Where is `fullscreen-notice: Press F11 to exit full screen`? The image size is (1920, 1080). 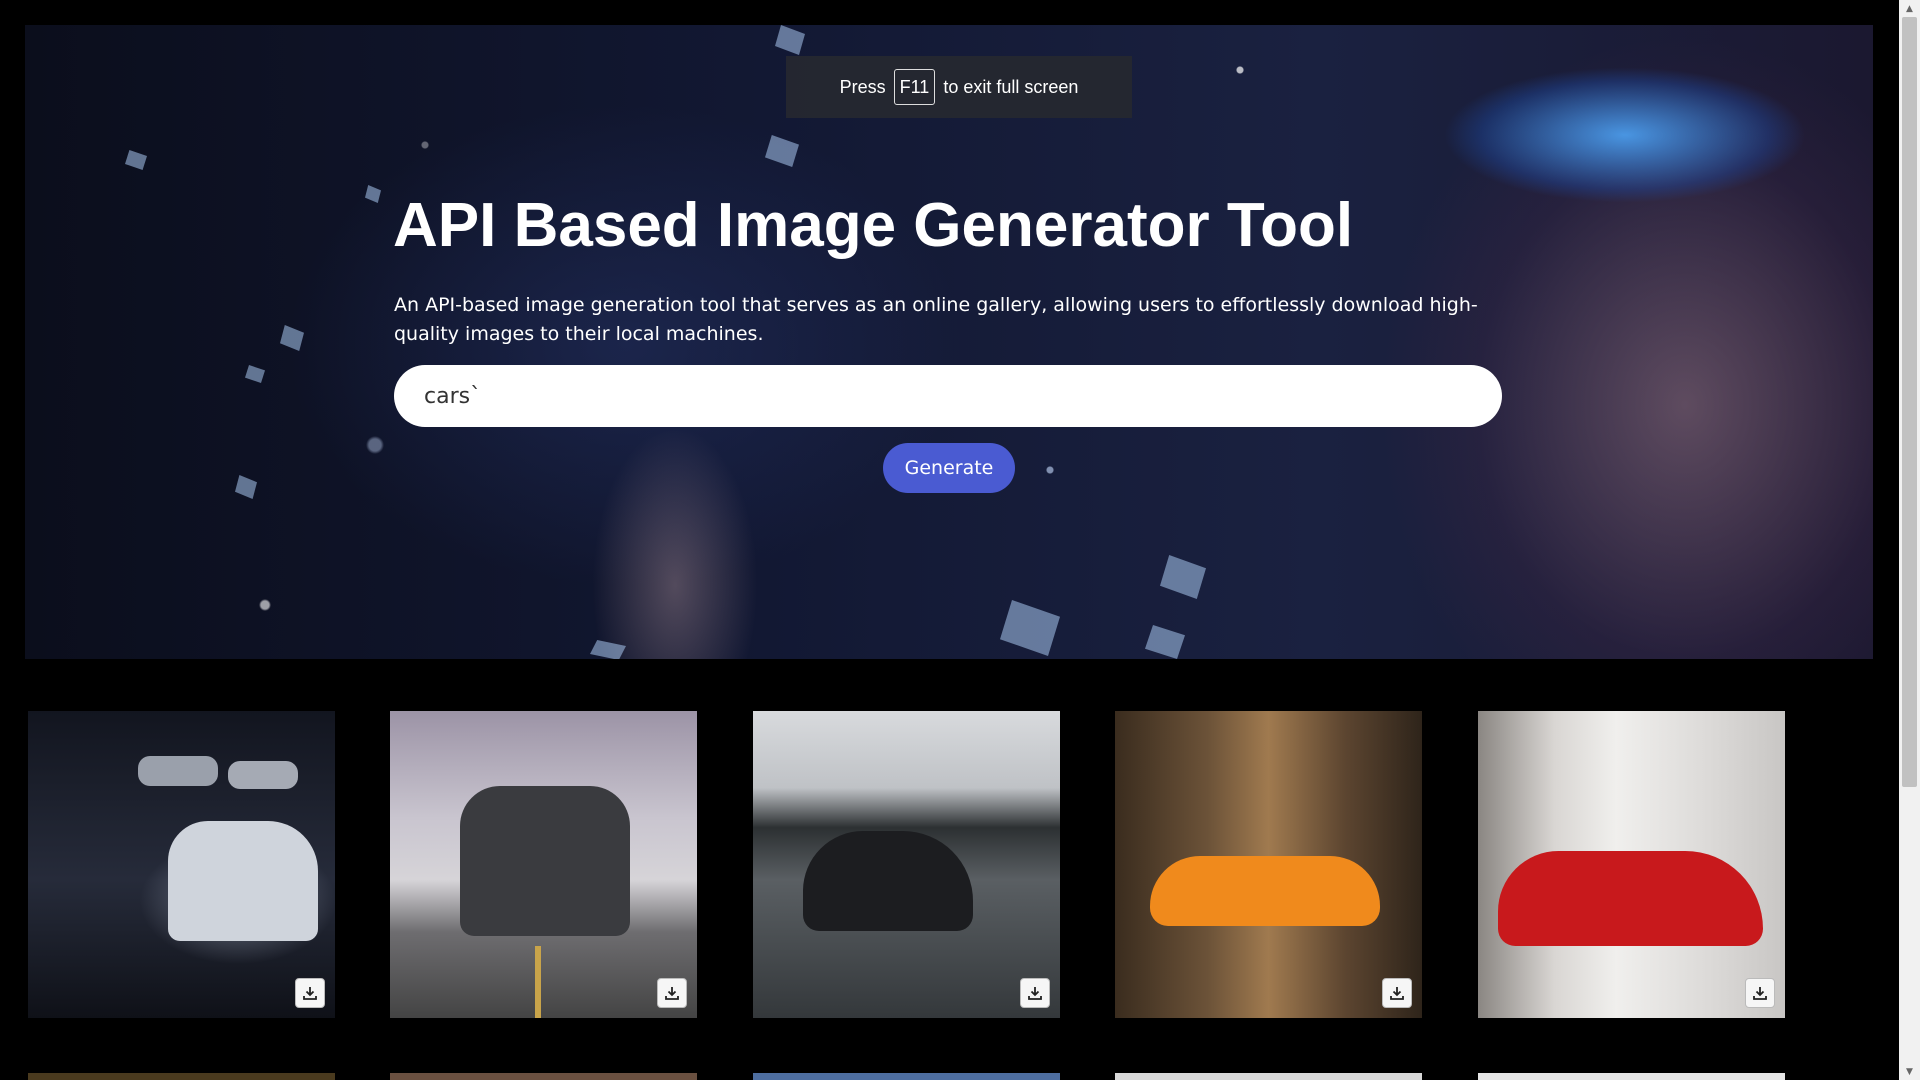 fullscreen-notice: Press F11 to exit full screen is located at coordinates (959, 87).